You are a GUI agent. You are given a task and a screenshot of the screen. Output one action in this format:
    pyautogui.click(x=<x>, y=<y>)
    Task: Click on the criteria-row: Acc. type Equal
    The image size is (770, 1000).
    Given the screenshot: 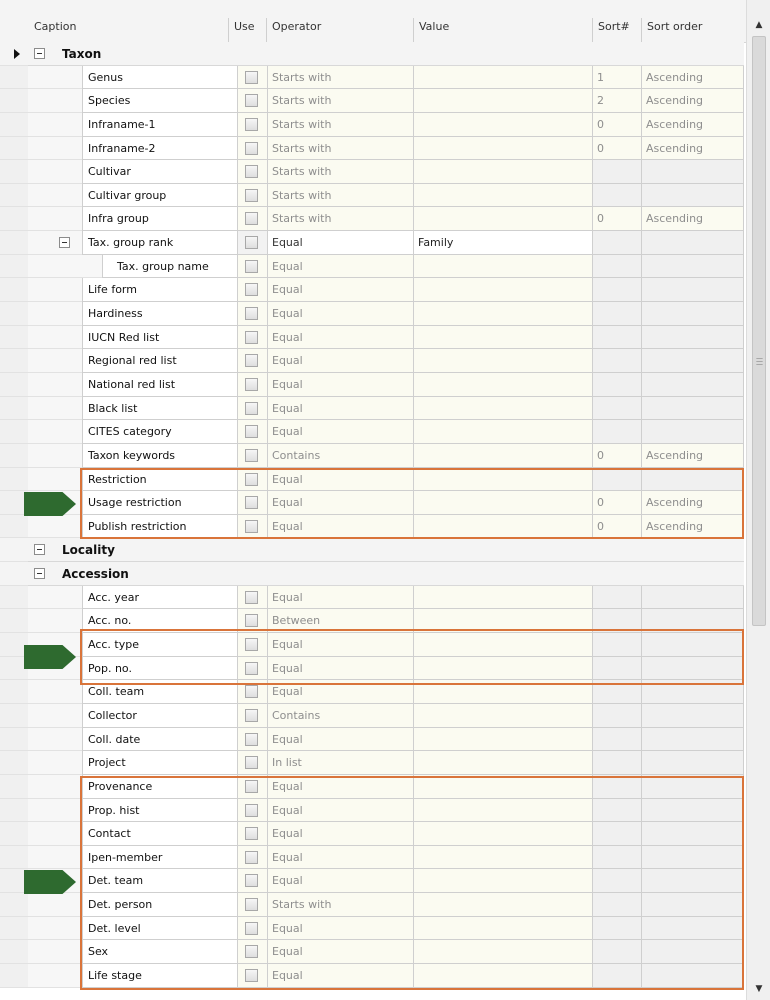 What is the action you would take?
    pyautogui.click(x=373, y=645)
    